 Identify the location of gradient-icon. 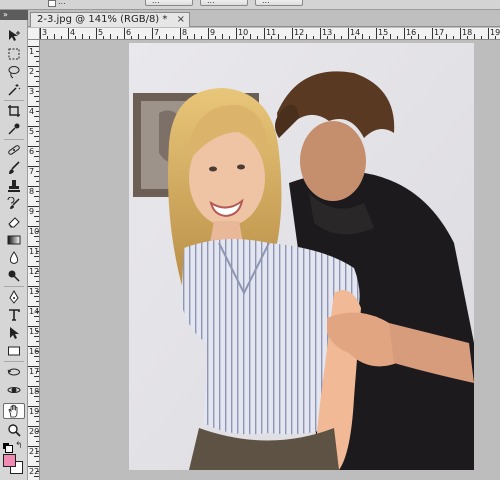
(14, 240).